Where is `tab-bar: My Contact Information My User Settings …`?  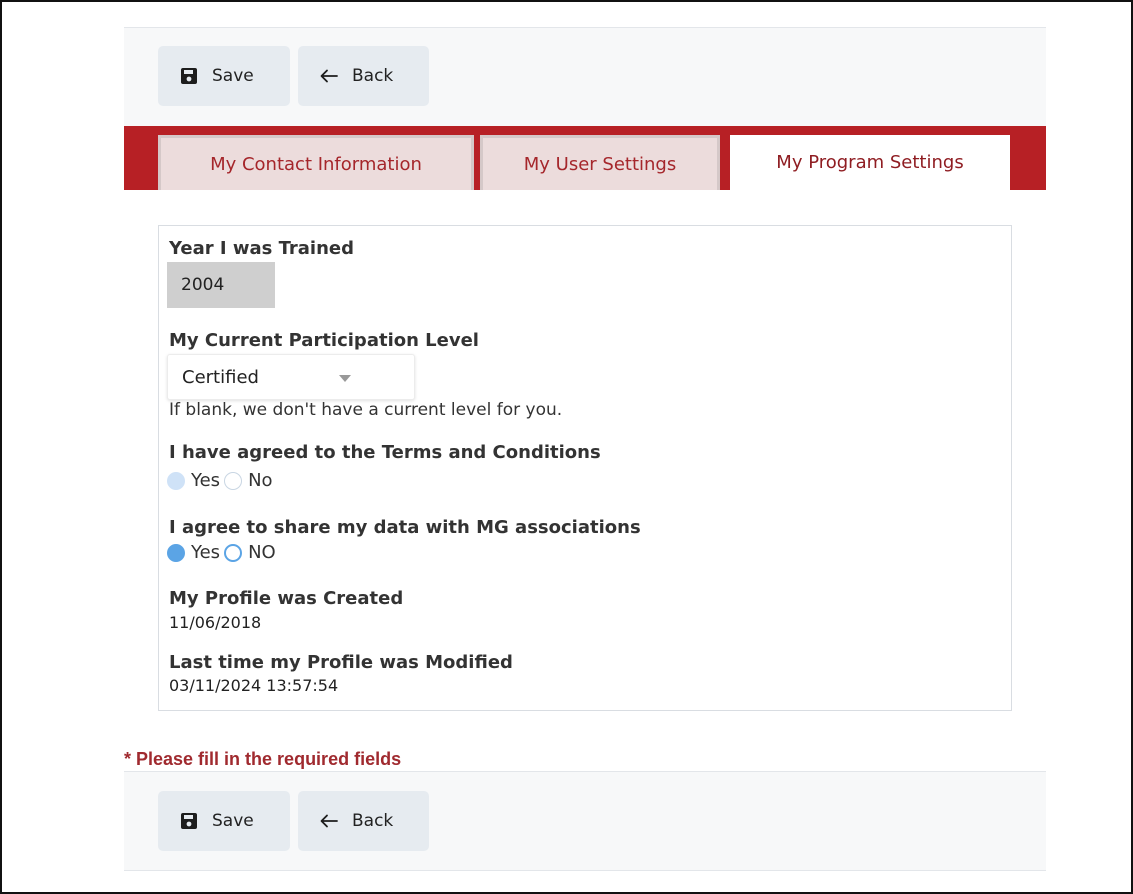 tab-bar: My Contact Information My User Settings … is located at coordinates (585, 158).